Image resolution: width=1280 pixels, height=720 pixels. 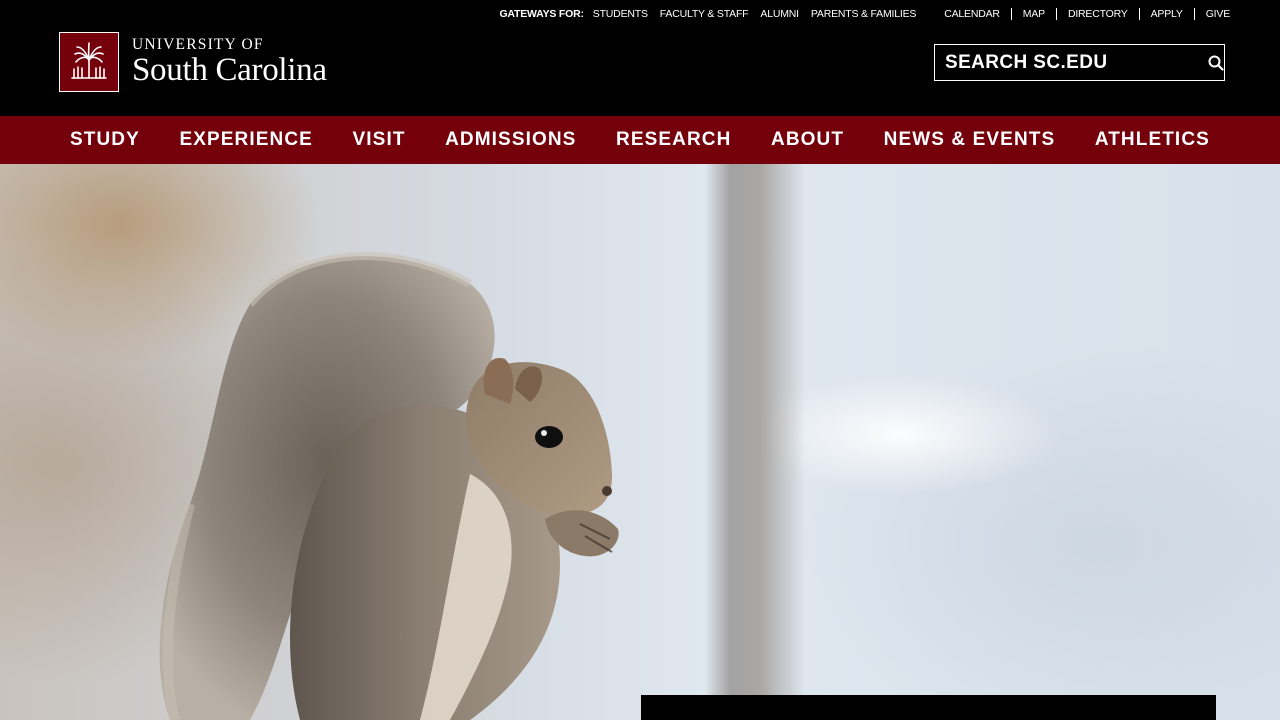 I want to click on university-logo: UNIVERSITY OF South Carolina, so click(x=193, y=62).